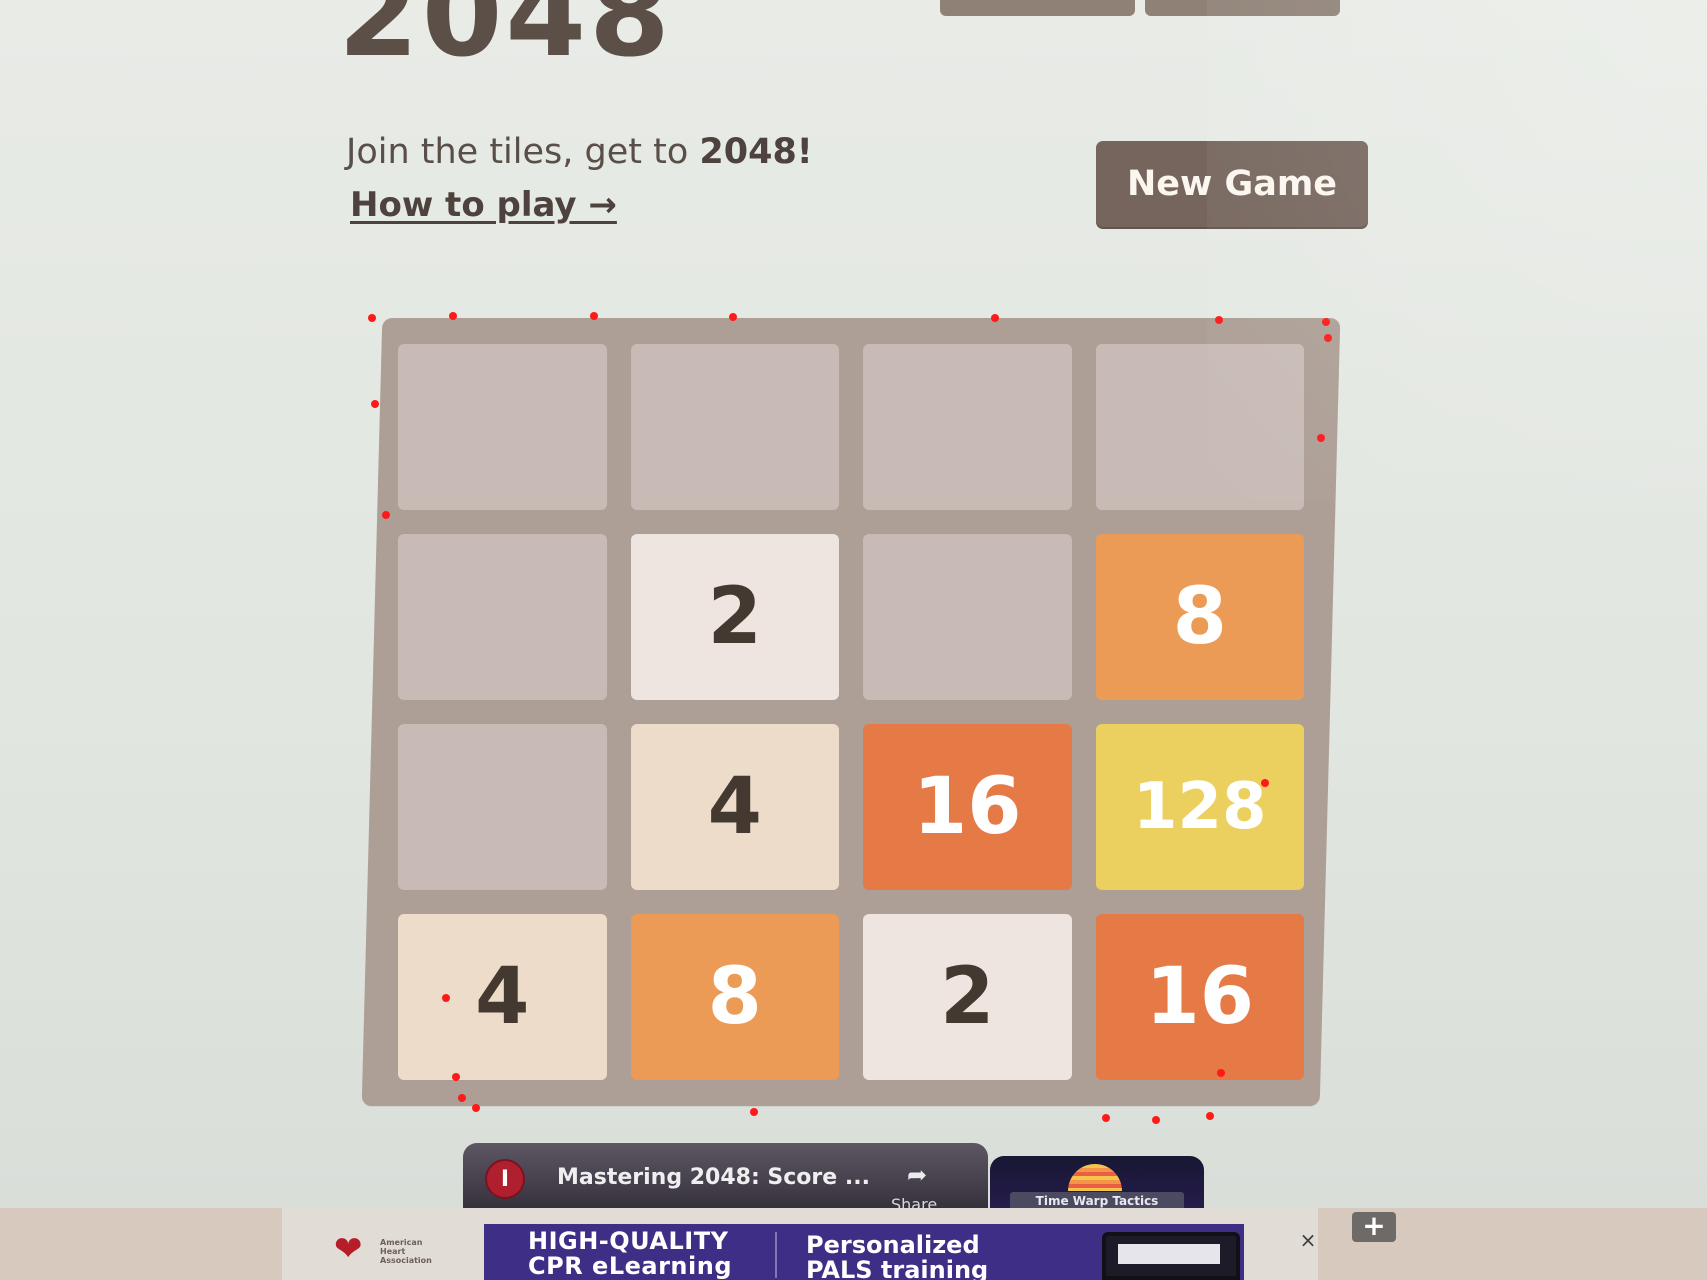 This screenshot has height=1280, width=1707. Describe the element at coordinates (523, 152) in the screenshot. I see `subtitle-prefix: Join the tiles, get to` at that location.